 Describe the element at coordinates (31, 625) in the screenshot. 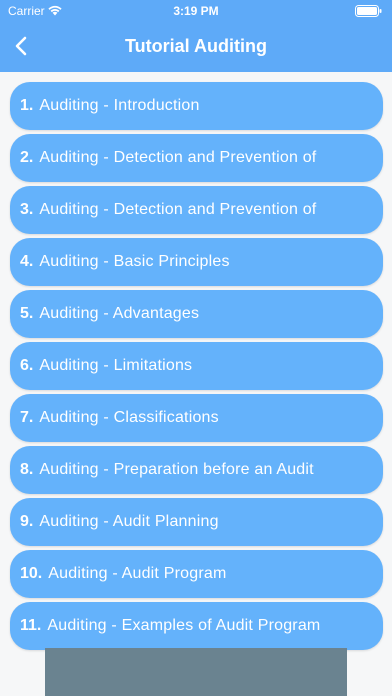

I see `item-number: 11.` at that location.